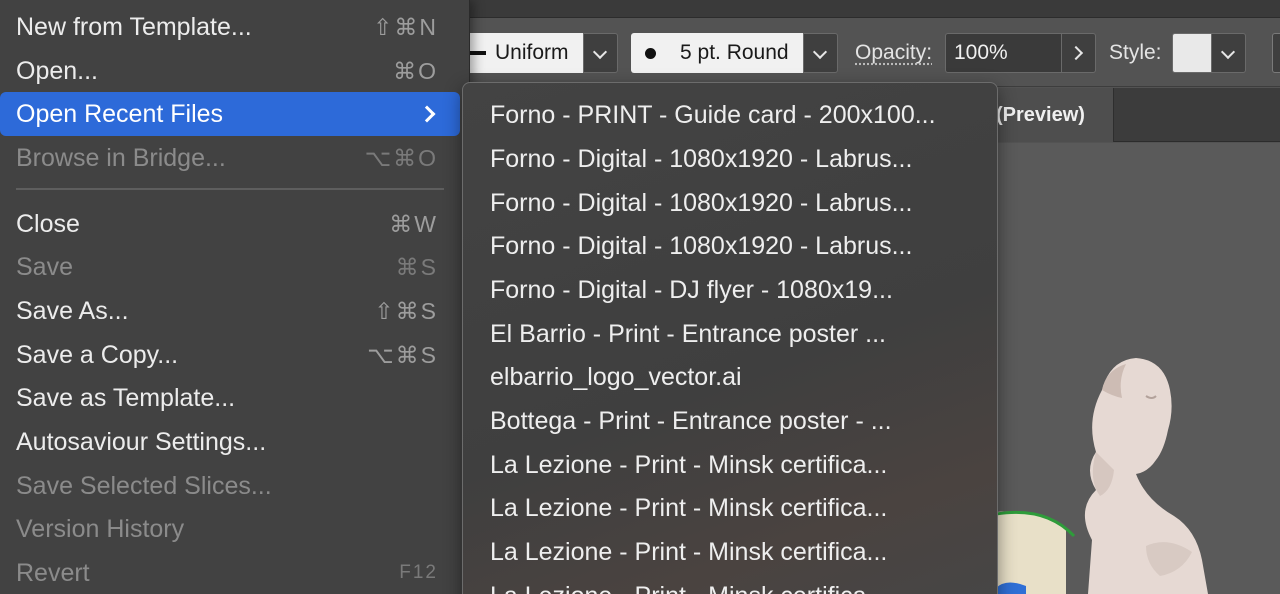  I want to click on style-dropdown-button, so click(1228, 53).